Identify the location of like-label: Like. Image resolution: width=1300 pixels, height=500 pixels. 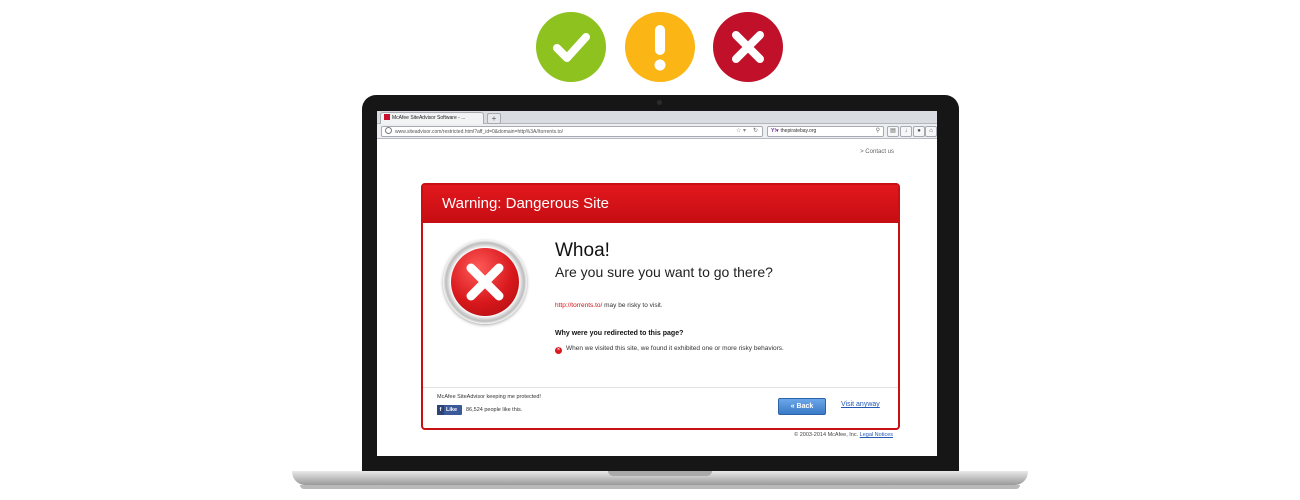
(452, 410).